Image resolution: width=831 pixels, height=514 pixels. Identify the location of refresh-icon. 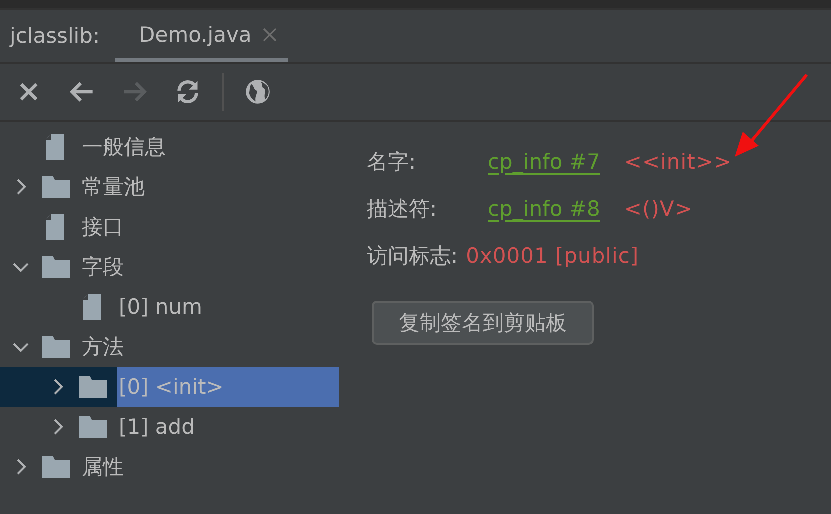
(188, 92).